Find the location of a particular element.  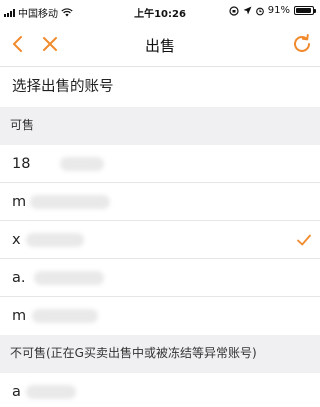

unsellable-account-list: a is located at coordinates (160, 390).